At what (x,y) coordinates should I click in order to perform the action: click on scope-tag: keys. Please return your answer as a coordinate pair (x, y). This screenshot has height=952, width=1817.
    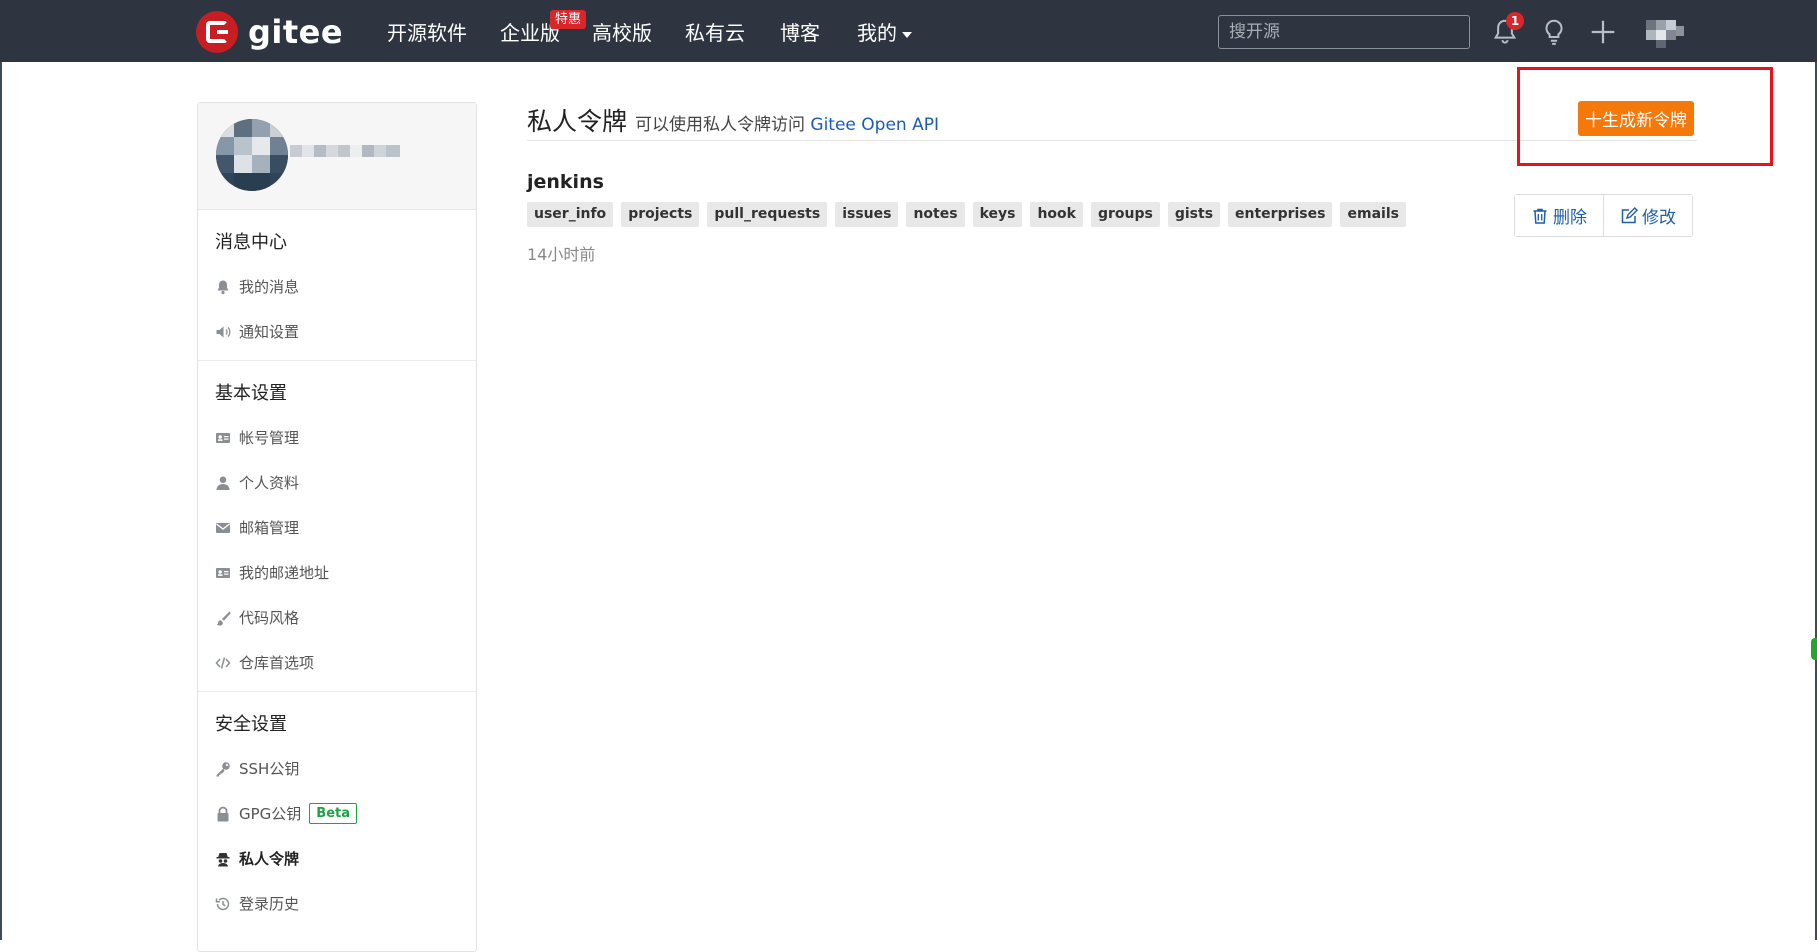
    Looking at the image, I should click on (997, 214).